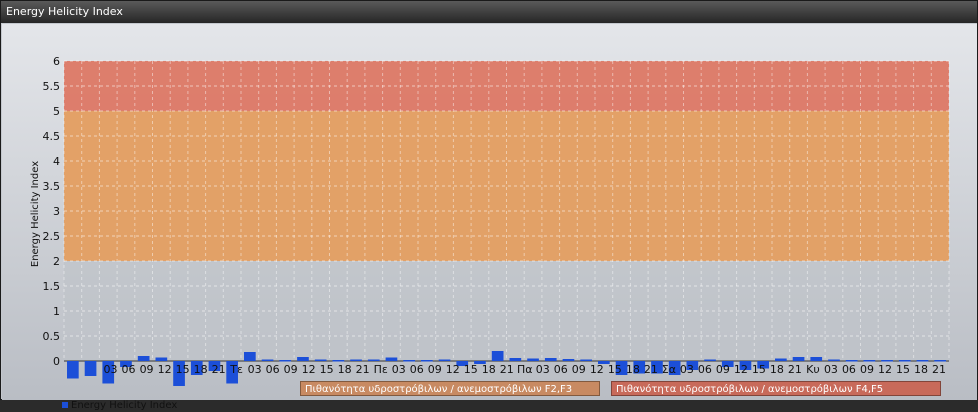 The image size is (978, 412). Describe the element at coordinates (52, 186) in the screenshot. I see `y-tick-label: 3.5` at that location.